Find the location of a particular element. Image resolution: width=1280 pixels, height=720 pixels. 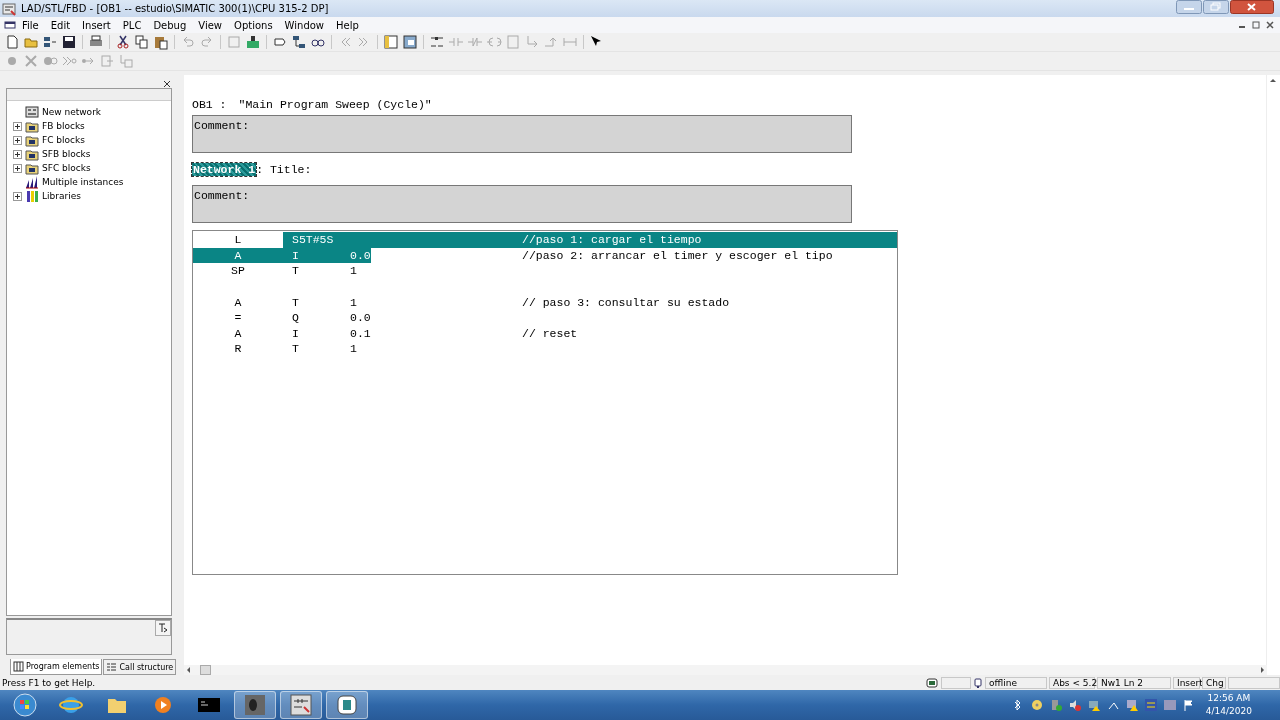

network-label: Network 1 is located at coordinates (224, 169).